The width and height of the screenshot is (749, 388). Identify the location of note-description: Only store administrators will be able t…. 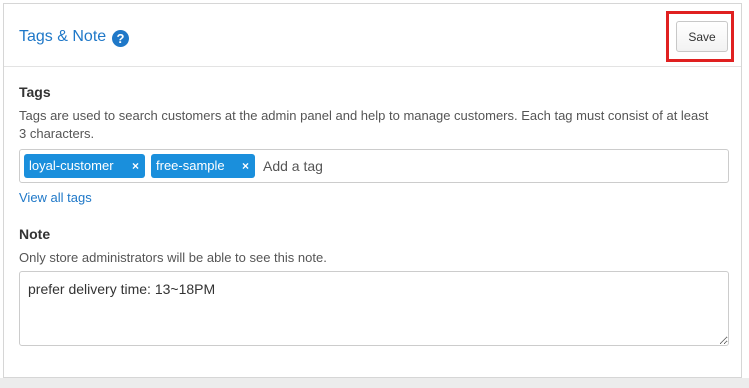
(173, 257).